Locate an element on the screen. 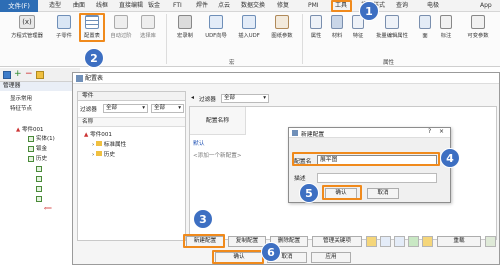 The height and width of the screenshot is (265, 500). collapse-arrow-icon: ◂ is located at coordinates (192, 97).